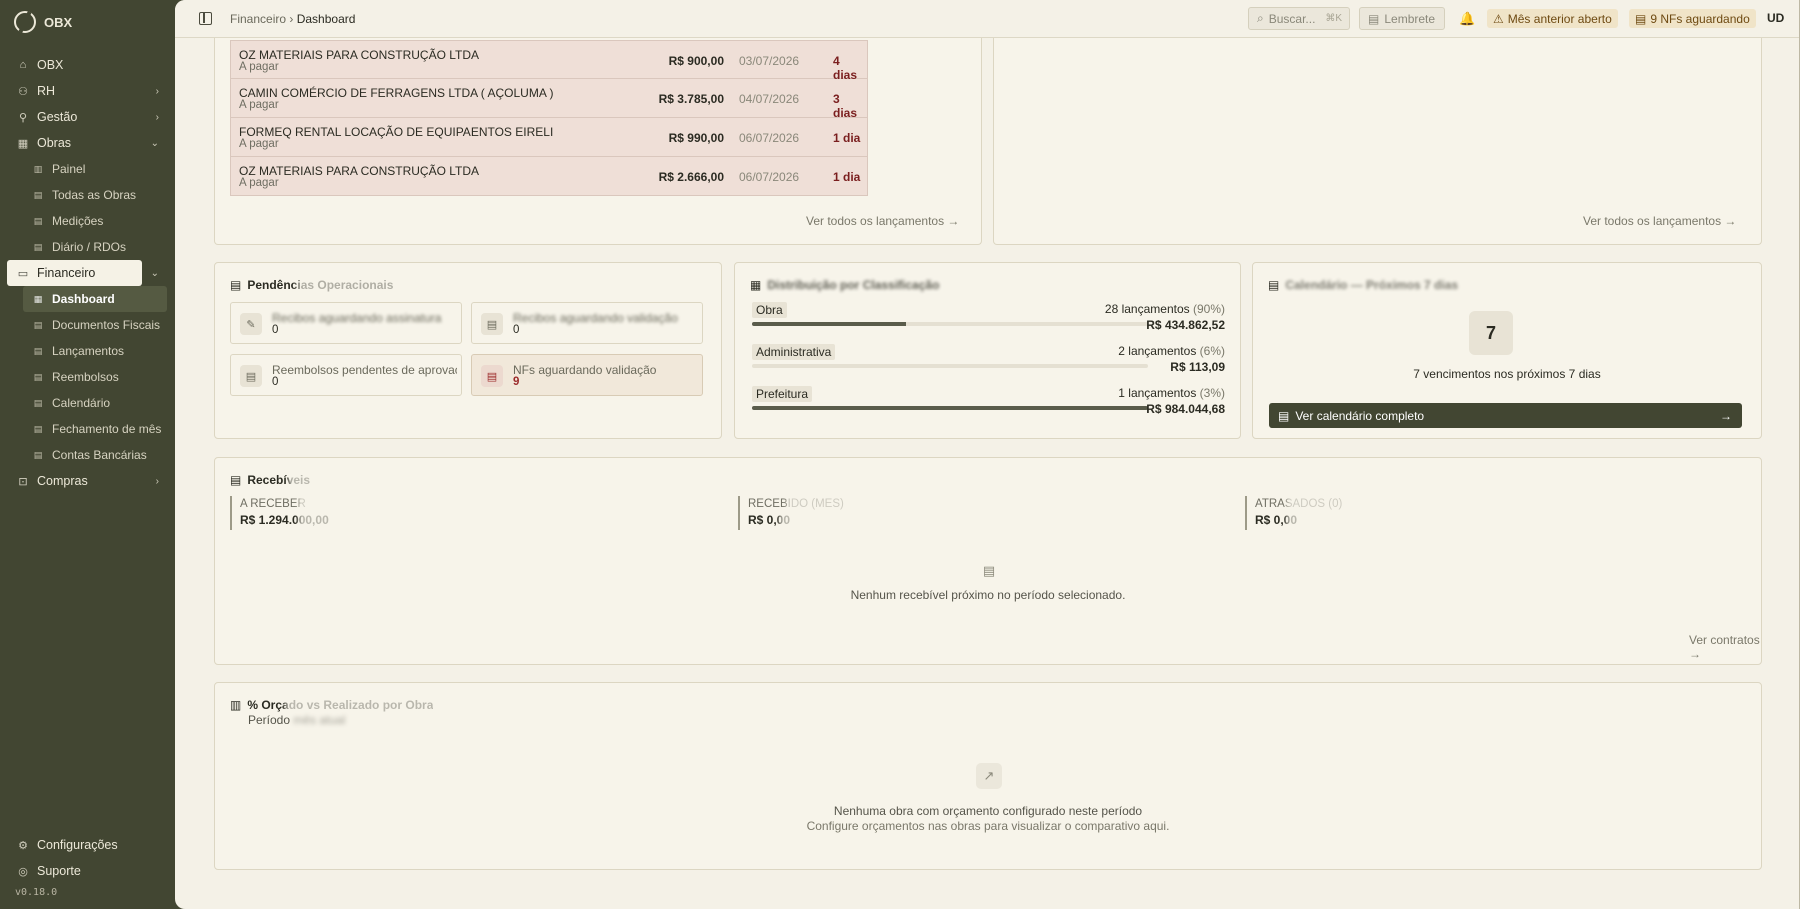 Image resolution: width=1800 pixels, height=909 pixels. I want to click on payable-date: 04/07/2026, so click(769, 99).